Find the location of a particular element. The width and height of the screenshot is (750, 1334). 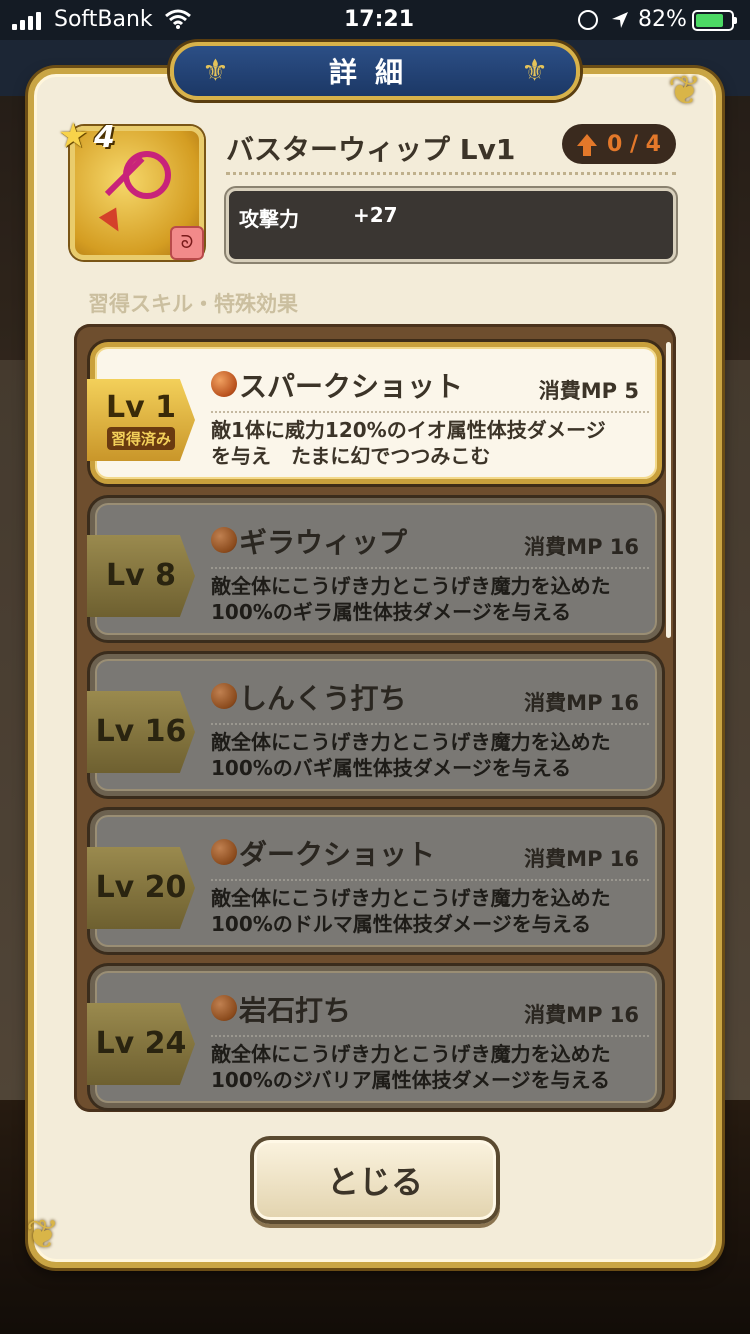

status-bar: SoftBank 17:21 82% is located at coordinates (375, 21).